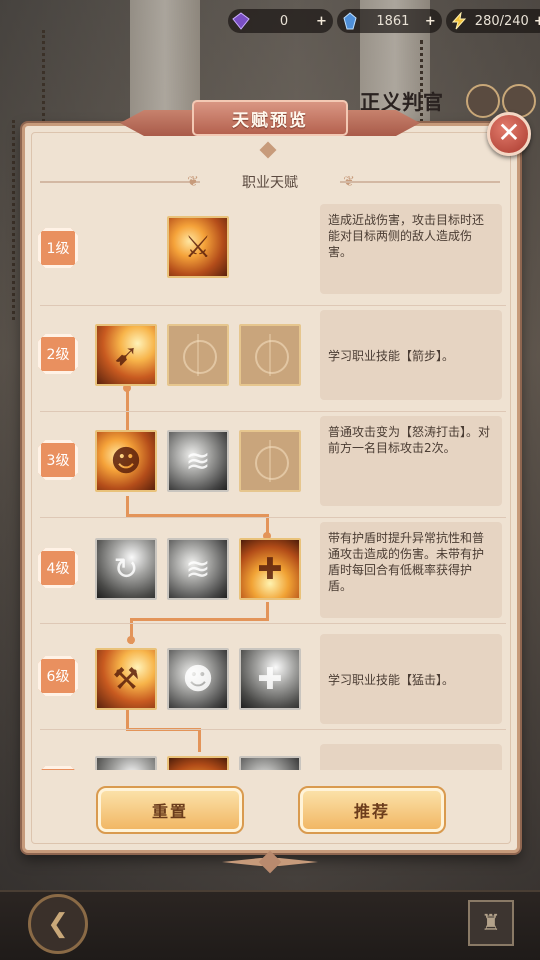  I want to click on roar-strike-skill-icon-locked: ☻, so click(198, 679).